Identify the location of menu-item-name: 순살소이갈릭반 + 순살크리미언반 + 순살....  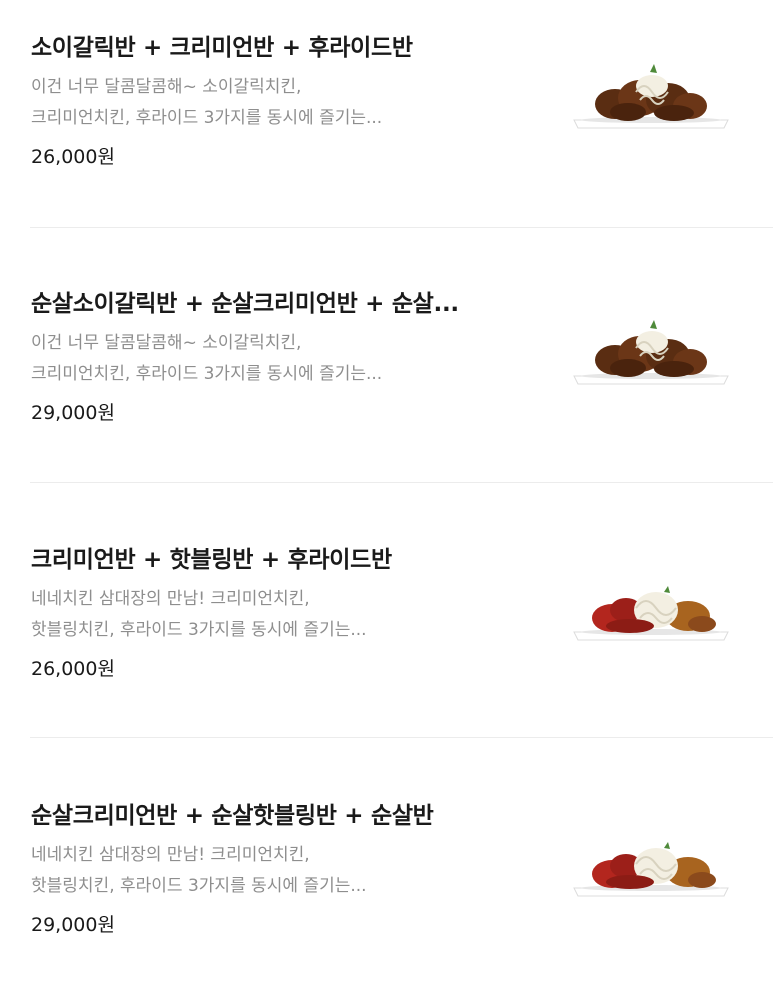
(245, 304).